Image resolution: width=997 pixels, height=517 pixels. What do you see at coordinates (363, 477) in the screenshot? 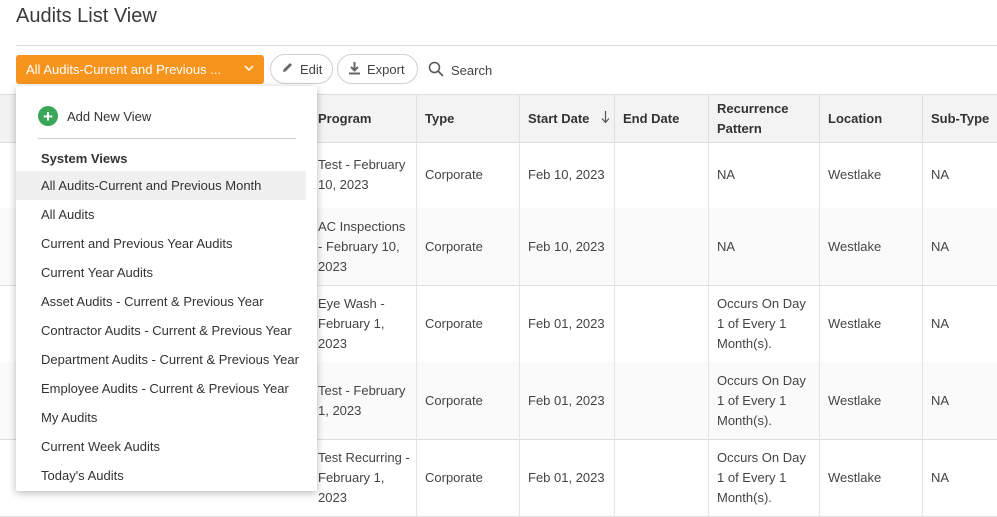
I see `cell-program: Test Recurring - February 1, 2023` at bounding box center [363, 477].